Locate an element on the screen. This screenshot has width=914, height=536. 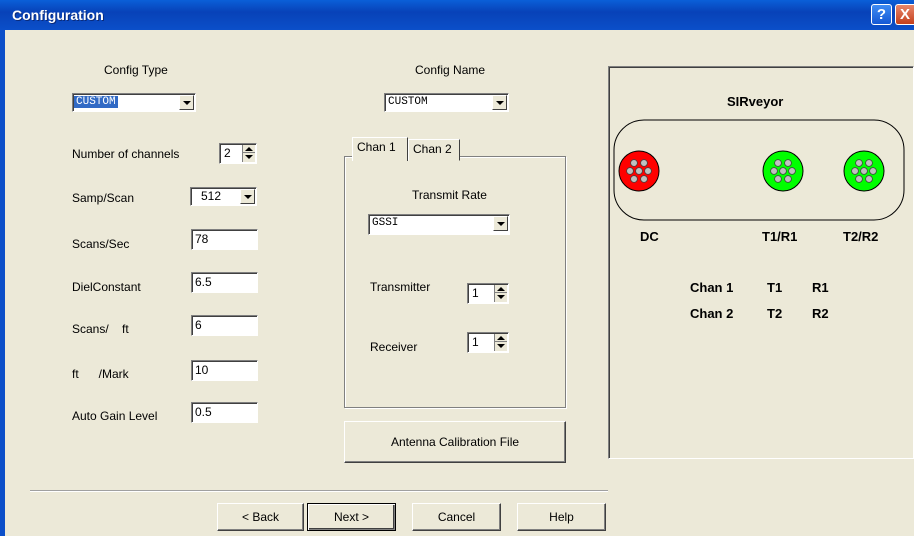
mapping-chan2-label: Chan 2 is located at coordinates (712, 313).